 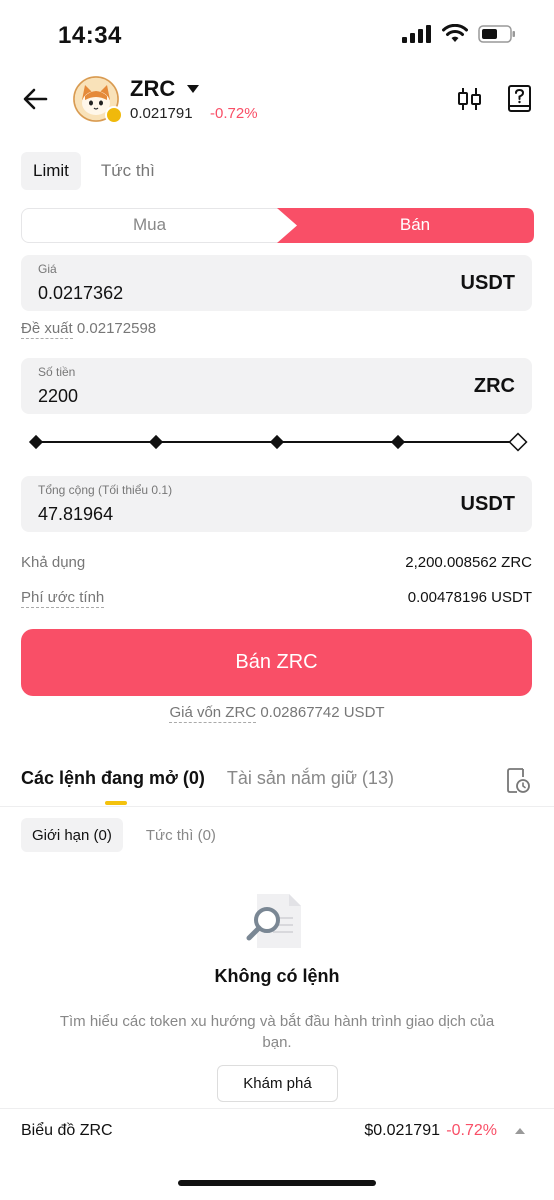 I want to click on amount-field: Số tiền 2200 ZRC, so click(x=276, y=386).